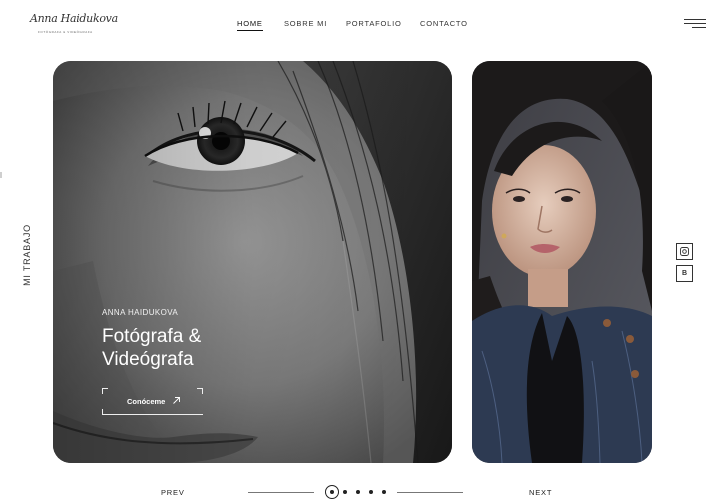 The image size is (715, 500). What do you see at coordinates (152, 336) in the screenshot?
I see `hero-title-line-1: Fotógrafa &` at bounding box center [152, 336].